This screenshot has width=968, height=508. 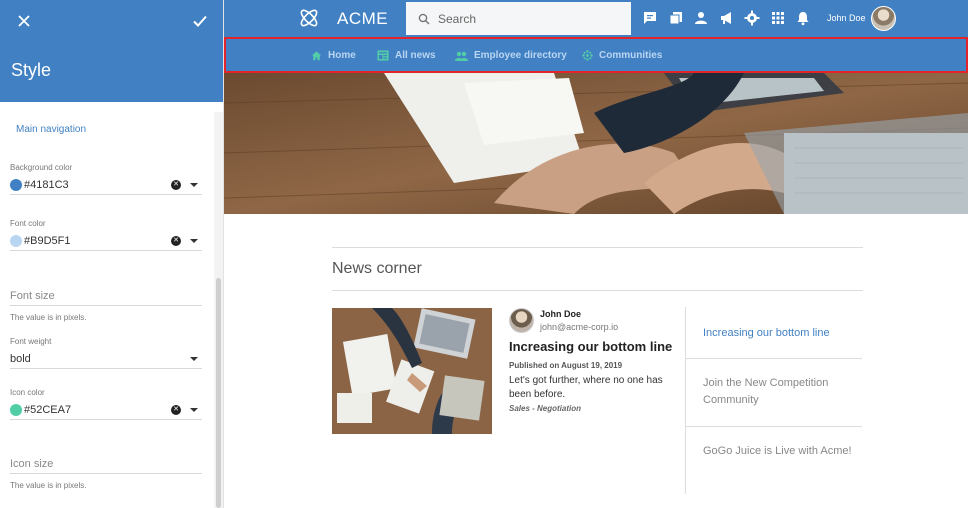 What do you see at coordinates (676, 18) in the screenshot?
I see `pages-icon` at bounding box center [676, 18].